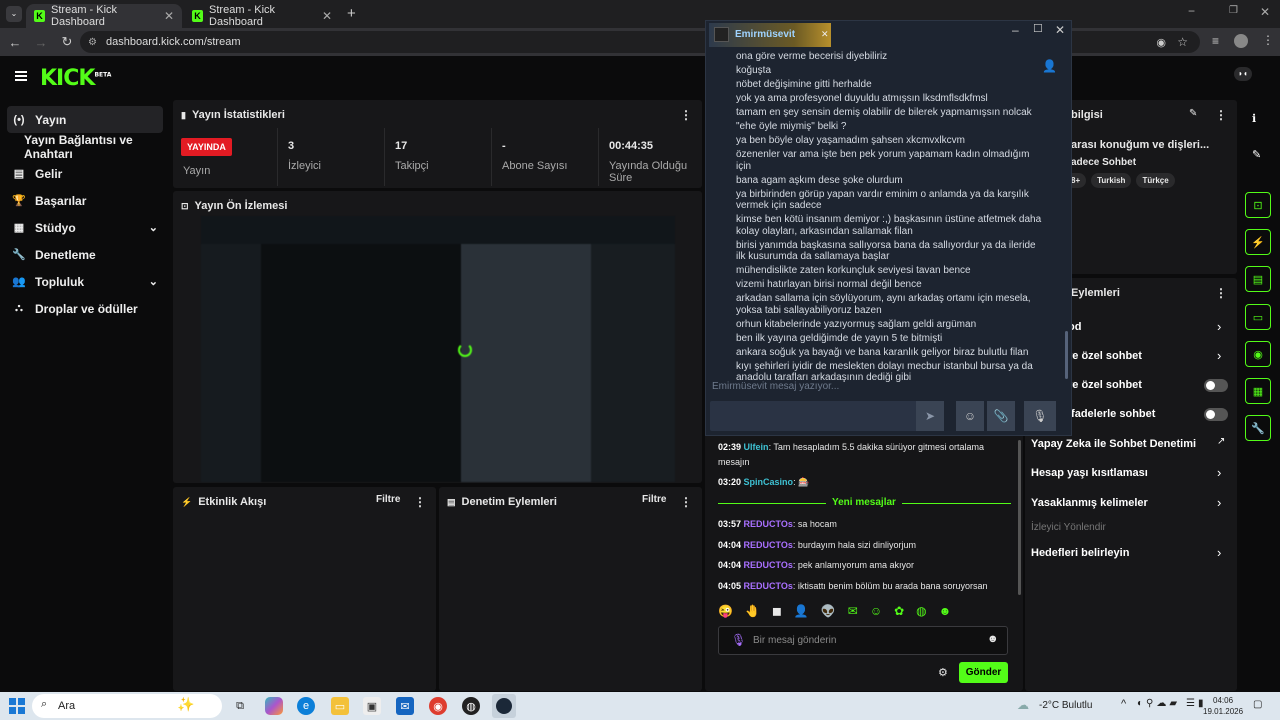 This screenshot has width=1280, height=720. I want to click on clip-icon: ⊡, so click(1258, 205).